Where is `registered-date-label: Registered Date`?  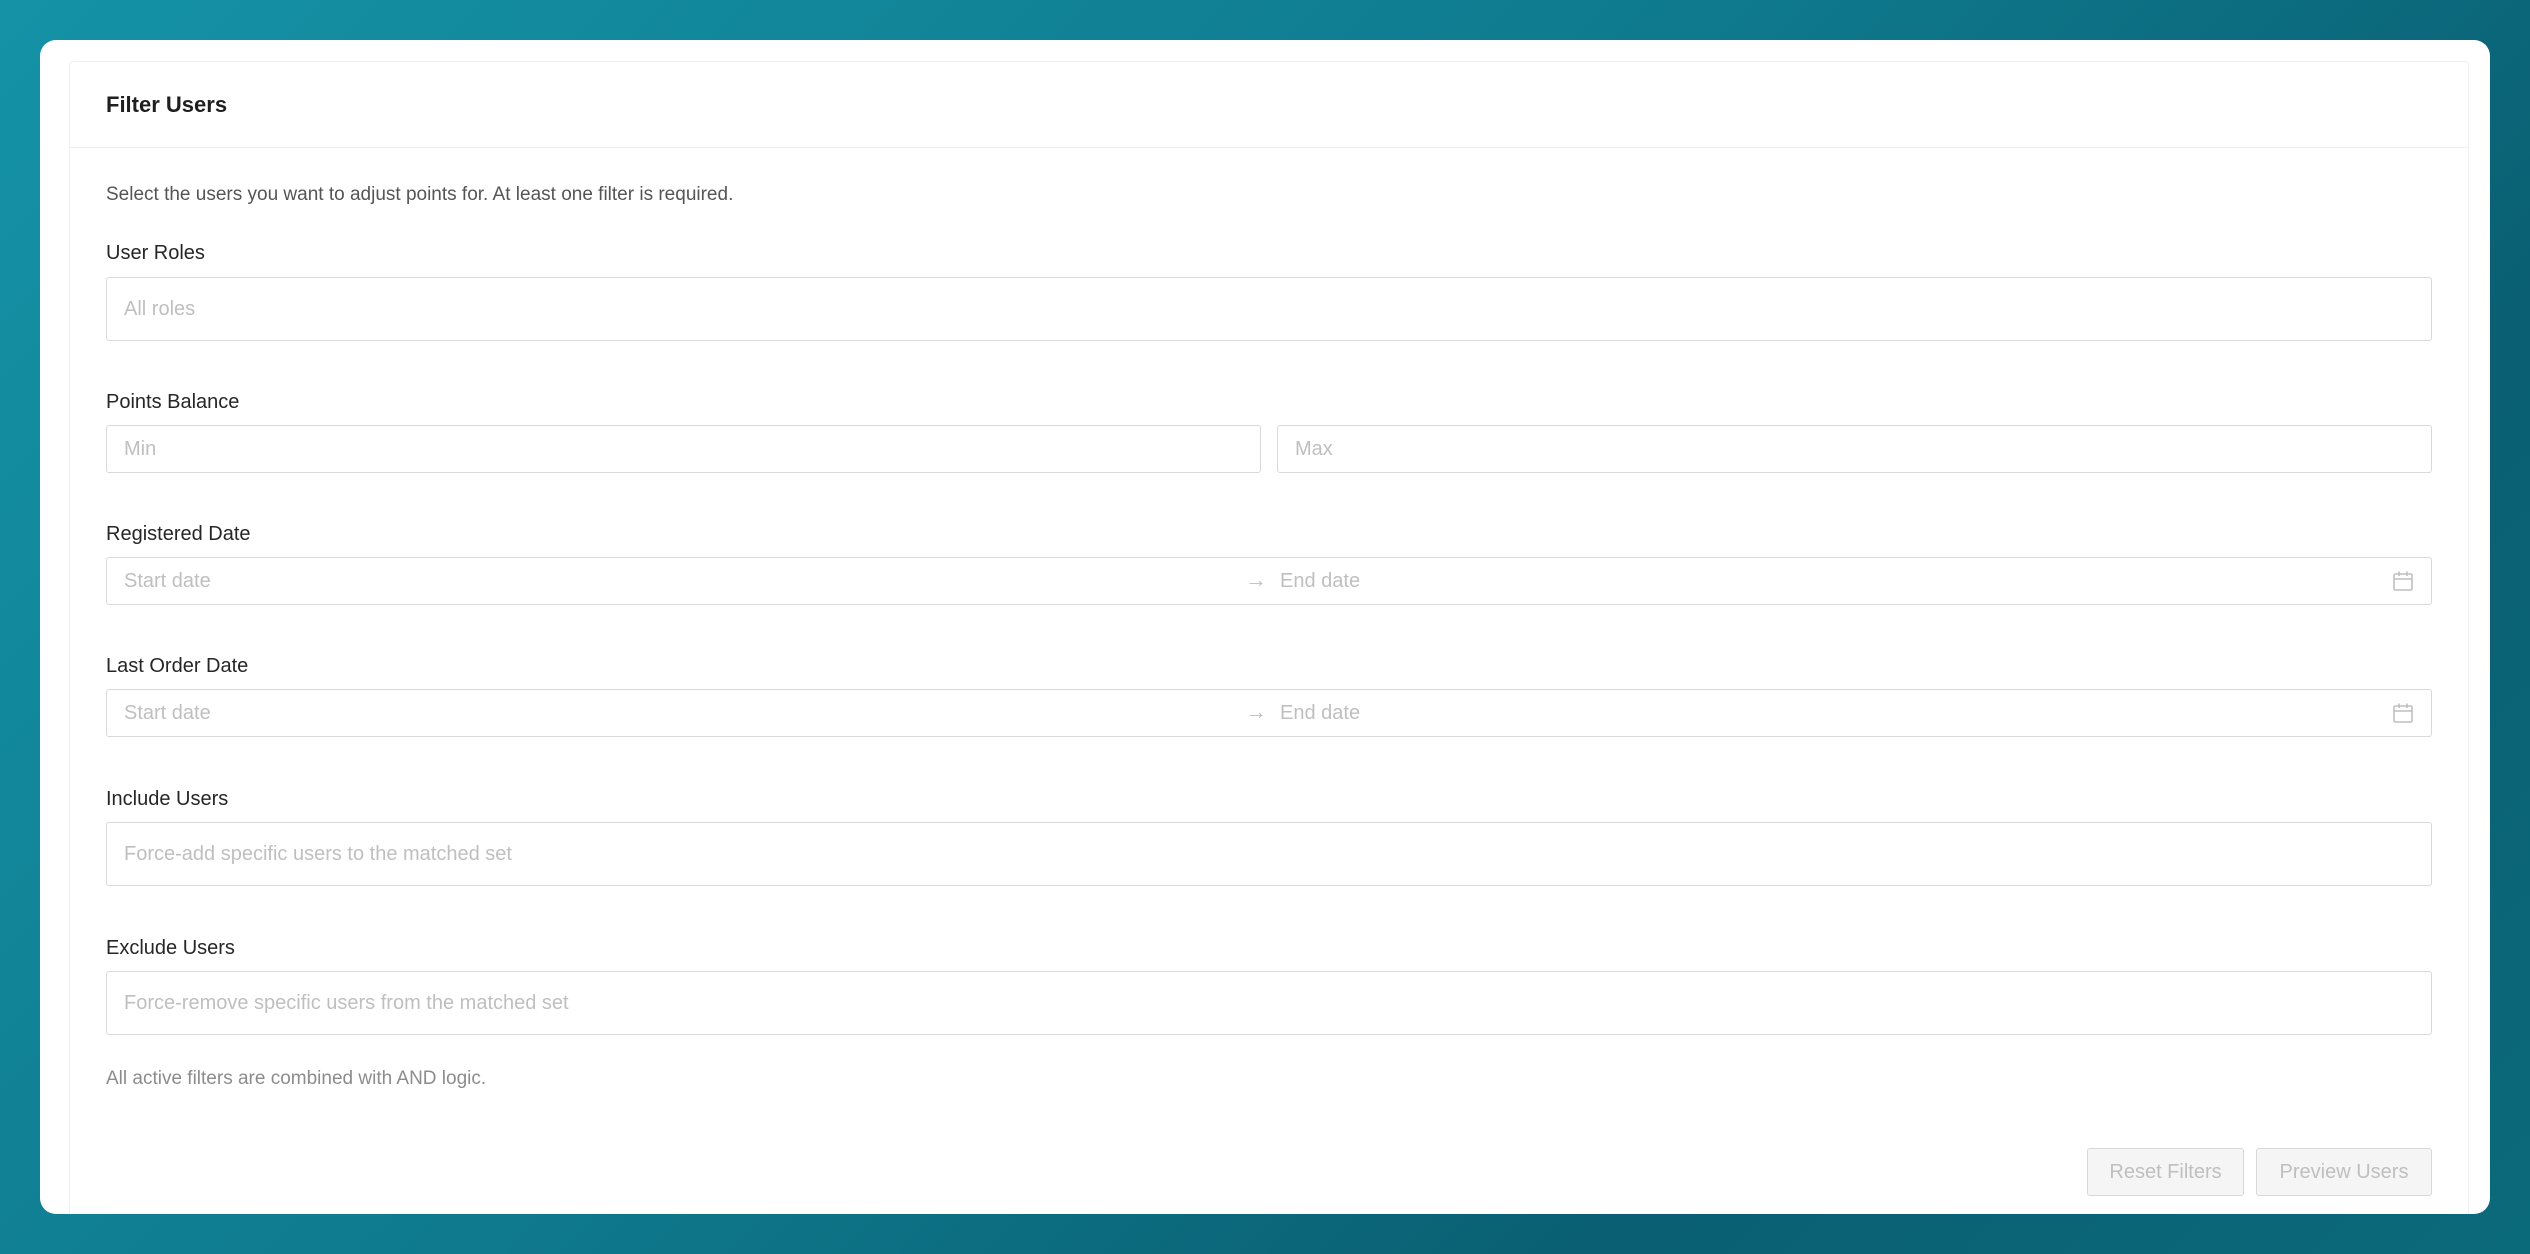
registered-date-label: Registered Date is located at coordinates (178, 534).